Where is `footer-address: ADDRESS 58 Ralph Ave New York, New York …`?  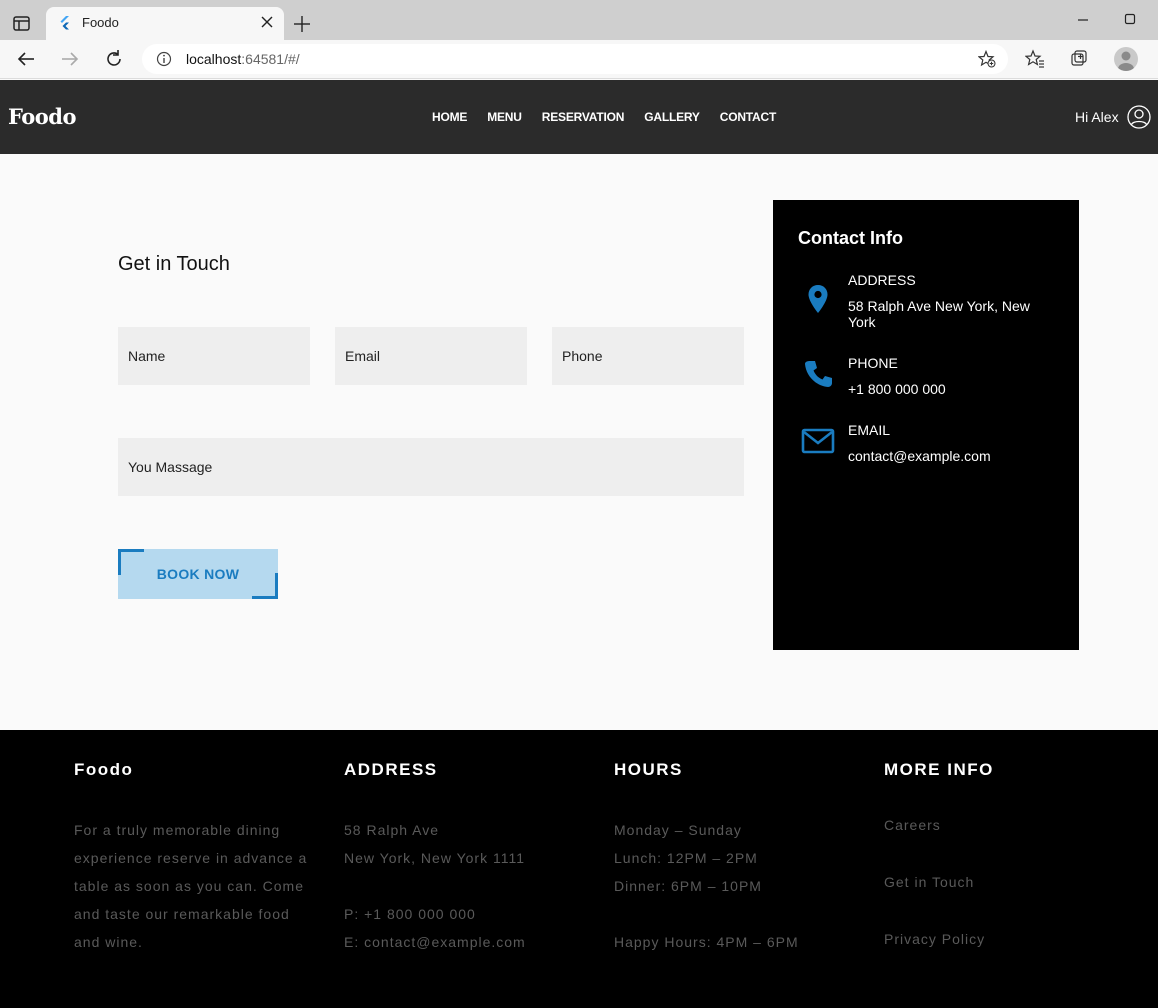
footer-address: ADDRESS 58 Ralph Ave New York, New York … is located at coordinates (464, 858).